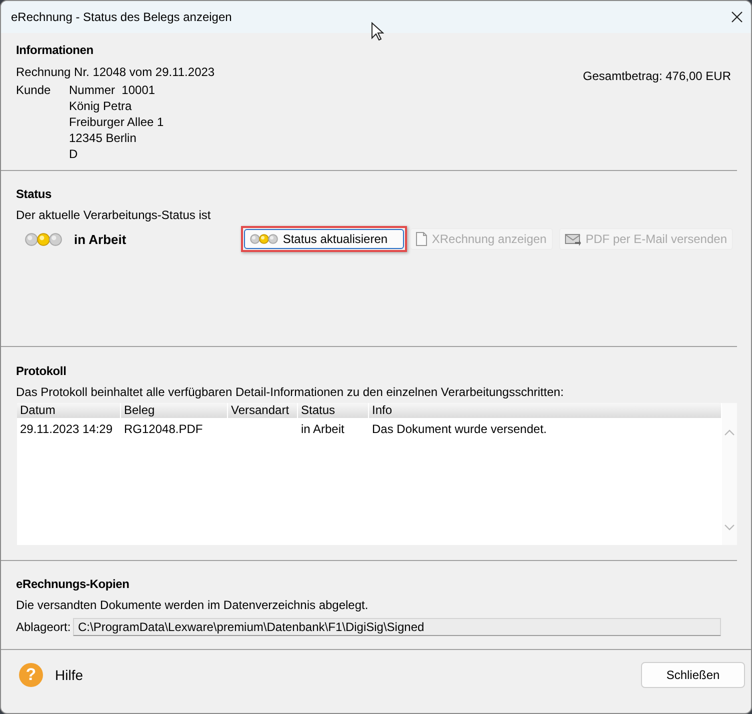 This screenshot has height=714, width=752. Describe the element at coordinates (112, 90) in the screenshot. I see `customer-detail: Nummer 10001` at that location.